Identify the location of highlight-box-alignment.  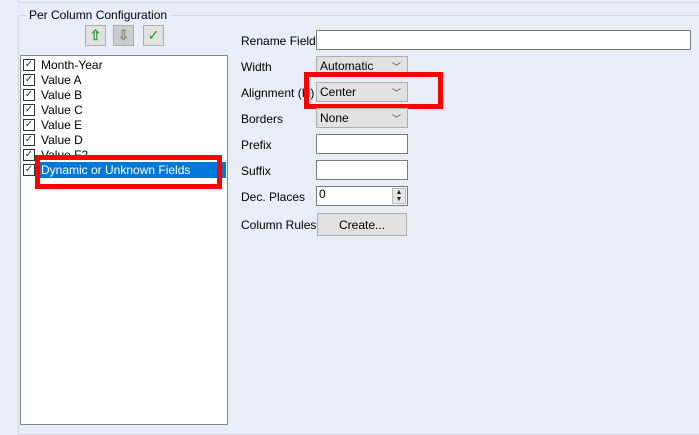
(373, 90).